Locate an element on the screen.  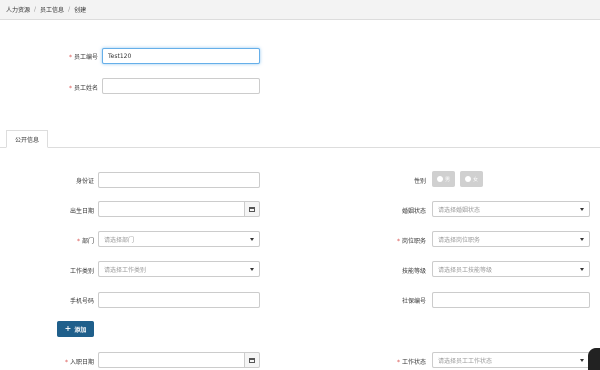
add-button: + 添加 is located at coordinates (75, 329).